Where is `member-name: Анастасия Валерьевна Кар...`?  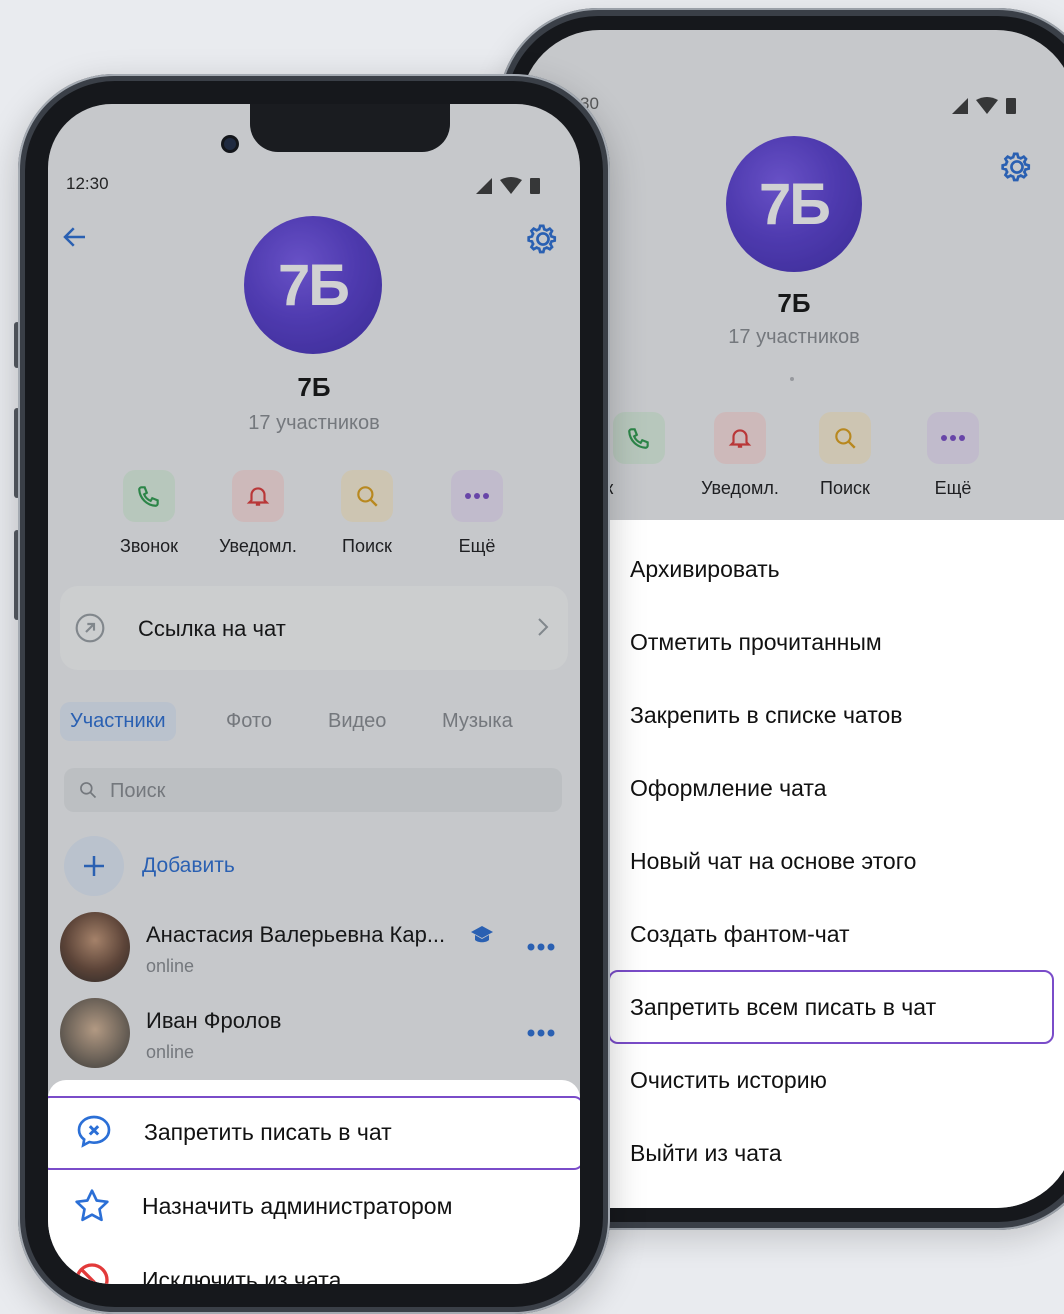
member-name: Анастасия Валерьевна Кар... is located at coordinates (296, 934).